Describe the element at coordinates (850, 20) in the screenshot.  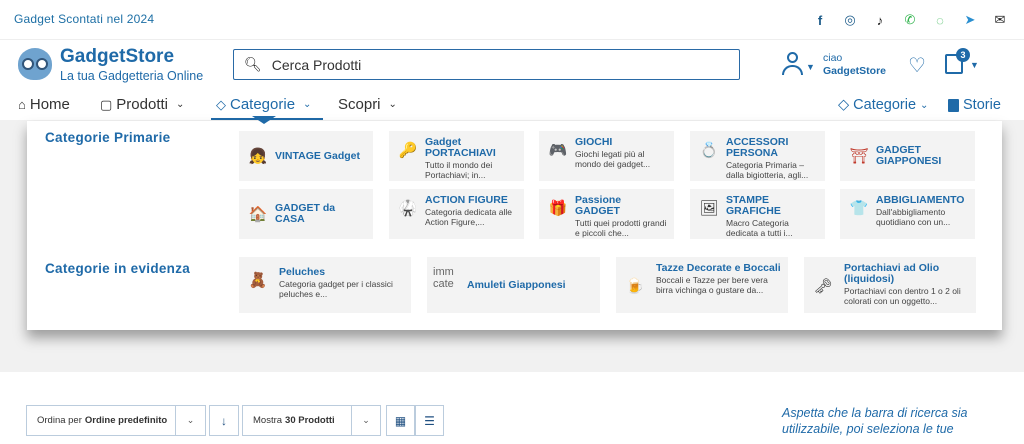
I see `instagram-icon: ◎` at that location.